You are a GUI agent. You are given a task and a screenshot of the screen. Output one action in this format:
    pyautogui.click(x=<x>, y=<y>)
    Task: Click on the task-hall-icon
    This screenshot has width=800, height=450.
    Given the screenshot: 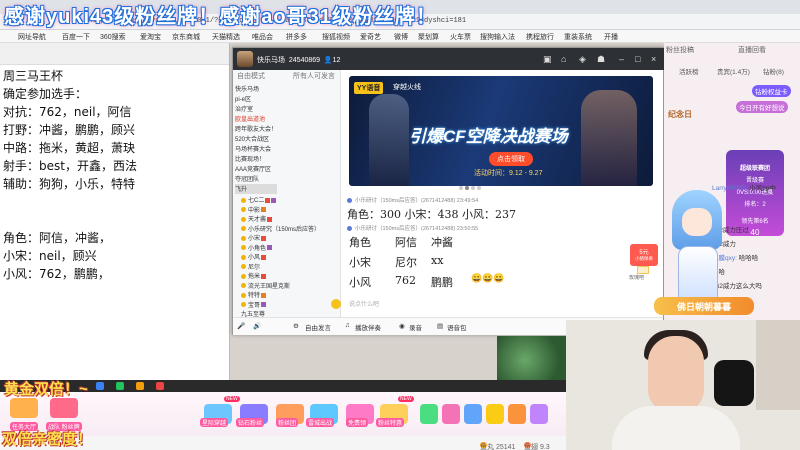 What is the action you would take?
    pyautogui.click(x=24, y=408)
    